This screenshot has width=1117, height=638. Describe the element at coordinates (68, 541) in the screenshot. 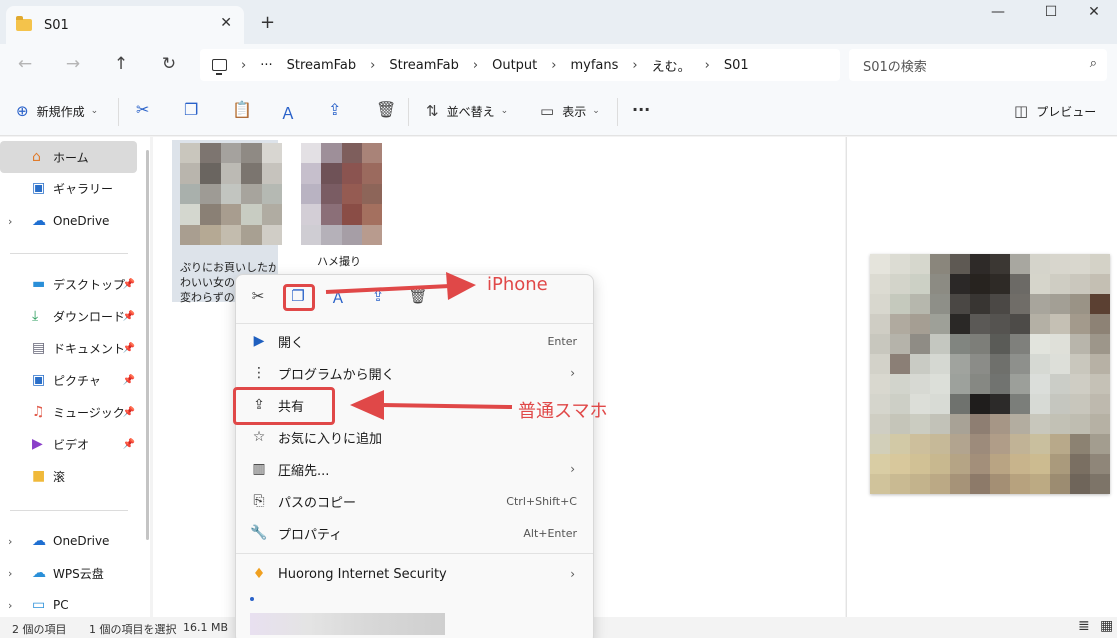

I see `sidebar-item-onedrive-2: › ☁ OneDrive` at that location.